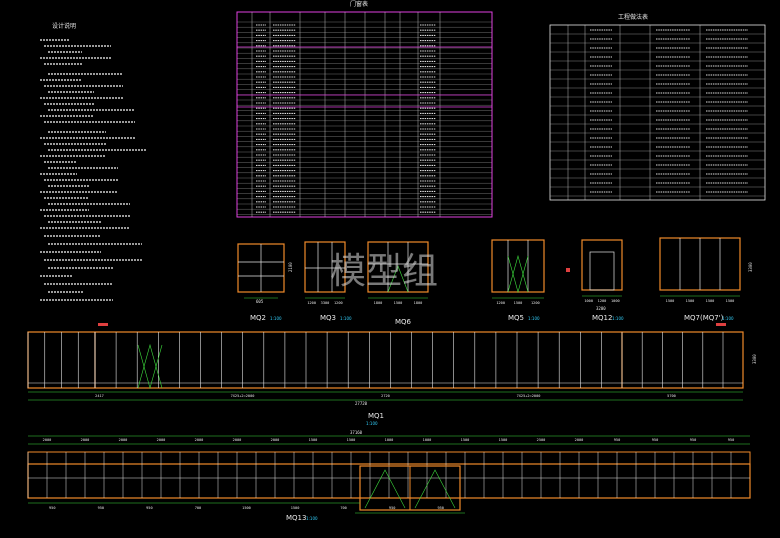  I want to click on mq7-scale: 1:100, so click(728, 318).